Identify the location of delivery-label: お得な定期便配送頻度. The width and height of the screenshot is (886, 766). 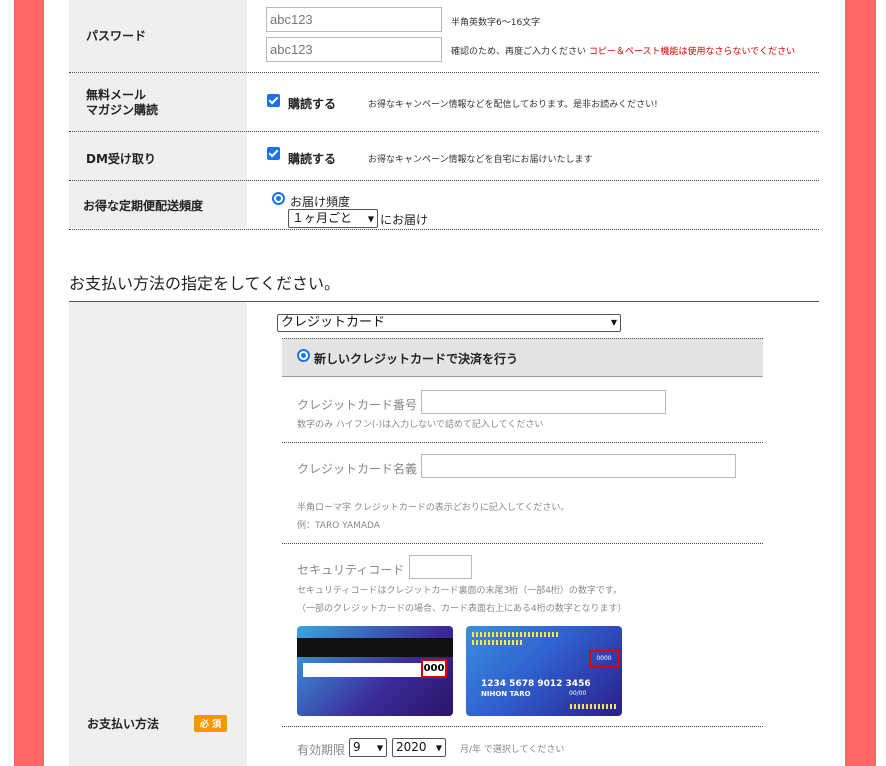
(143, 206).